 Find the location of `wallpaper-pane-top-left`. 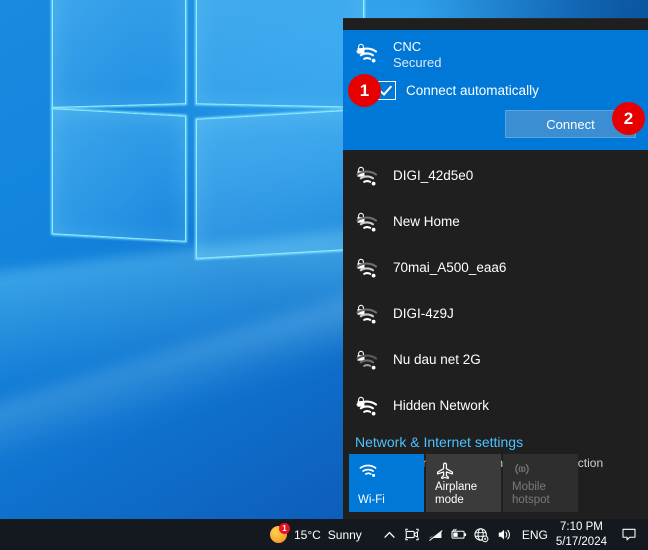

wallpaper-pane-top-left is located at coordinates (119, 54).